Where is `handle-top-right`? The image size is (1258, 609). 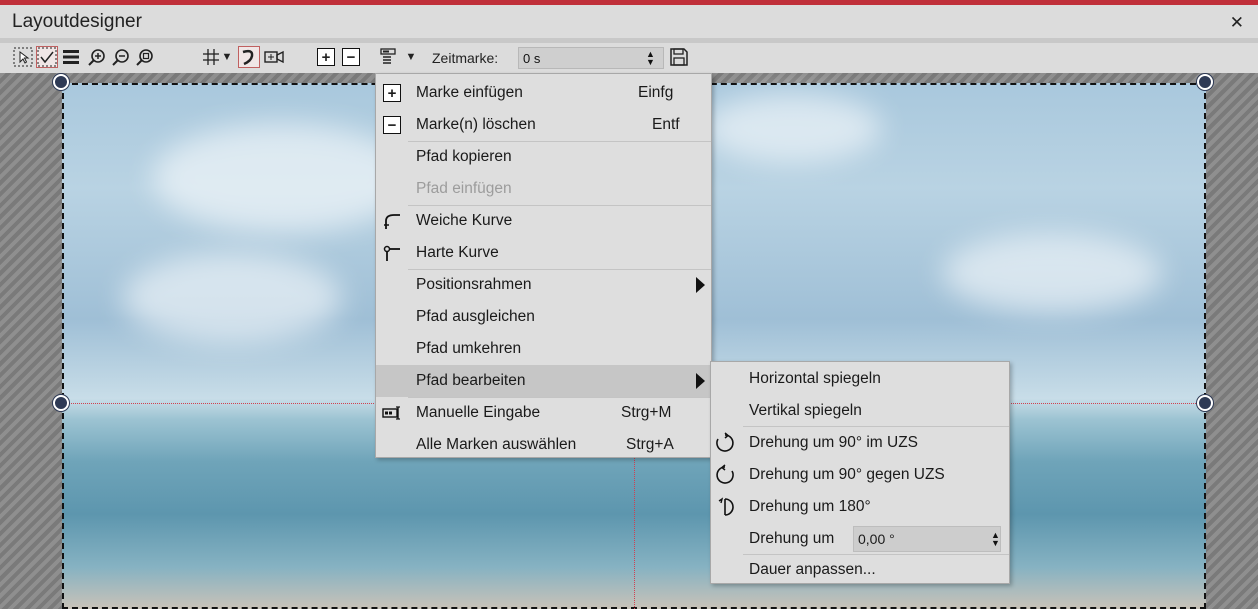 handle-top-right is located at coordinates (1205, 82).